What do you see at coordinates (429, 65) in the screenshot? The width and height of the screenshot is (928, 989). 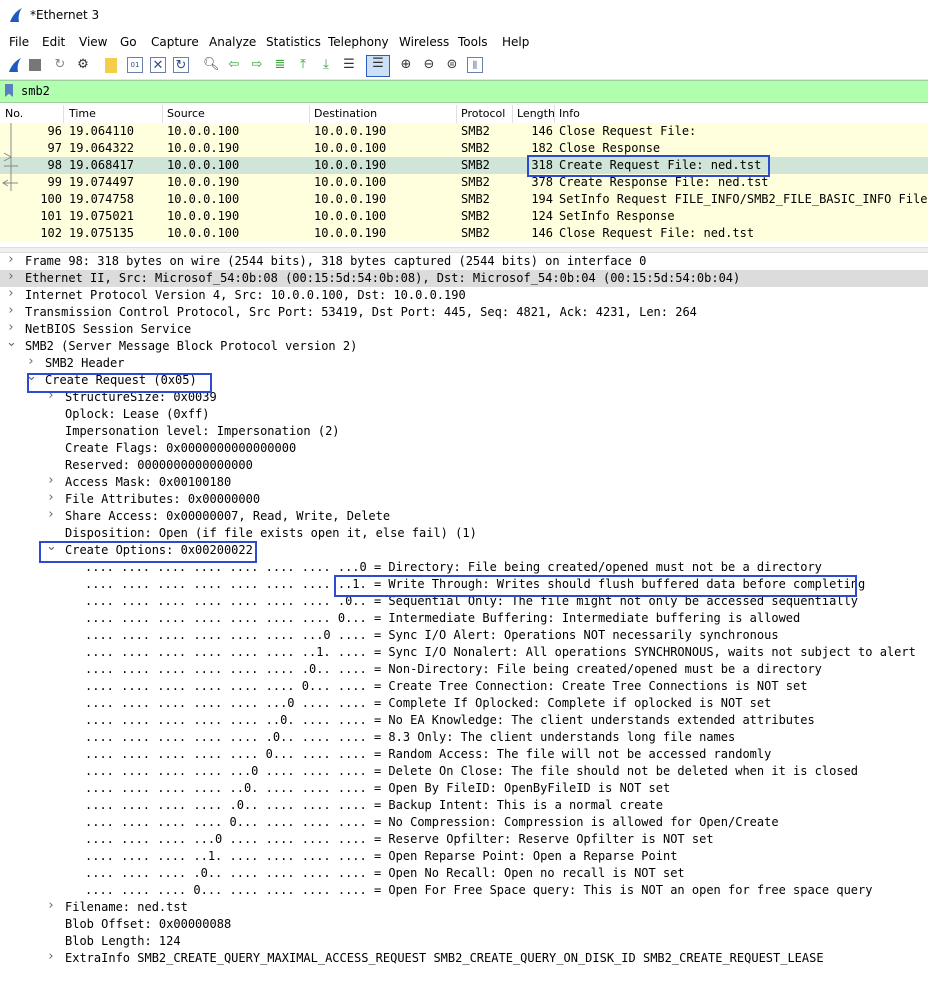 I see `zoom-out-icon: ⊖` at bounding box center [429, 65].